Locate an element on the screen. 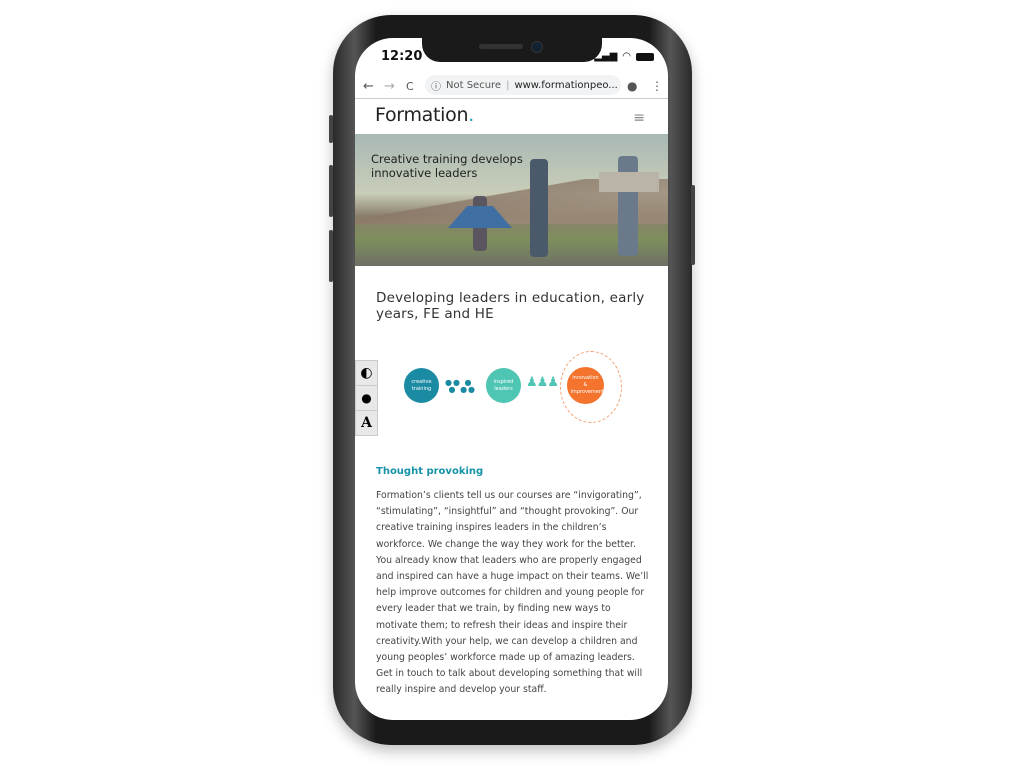 The width and height of the screenshot is (1024, 768). volume-up-button is located at coordinates (331, 191).